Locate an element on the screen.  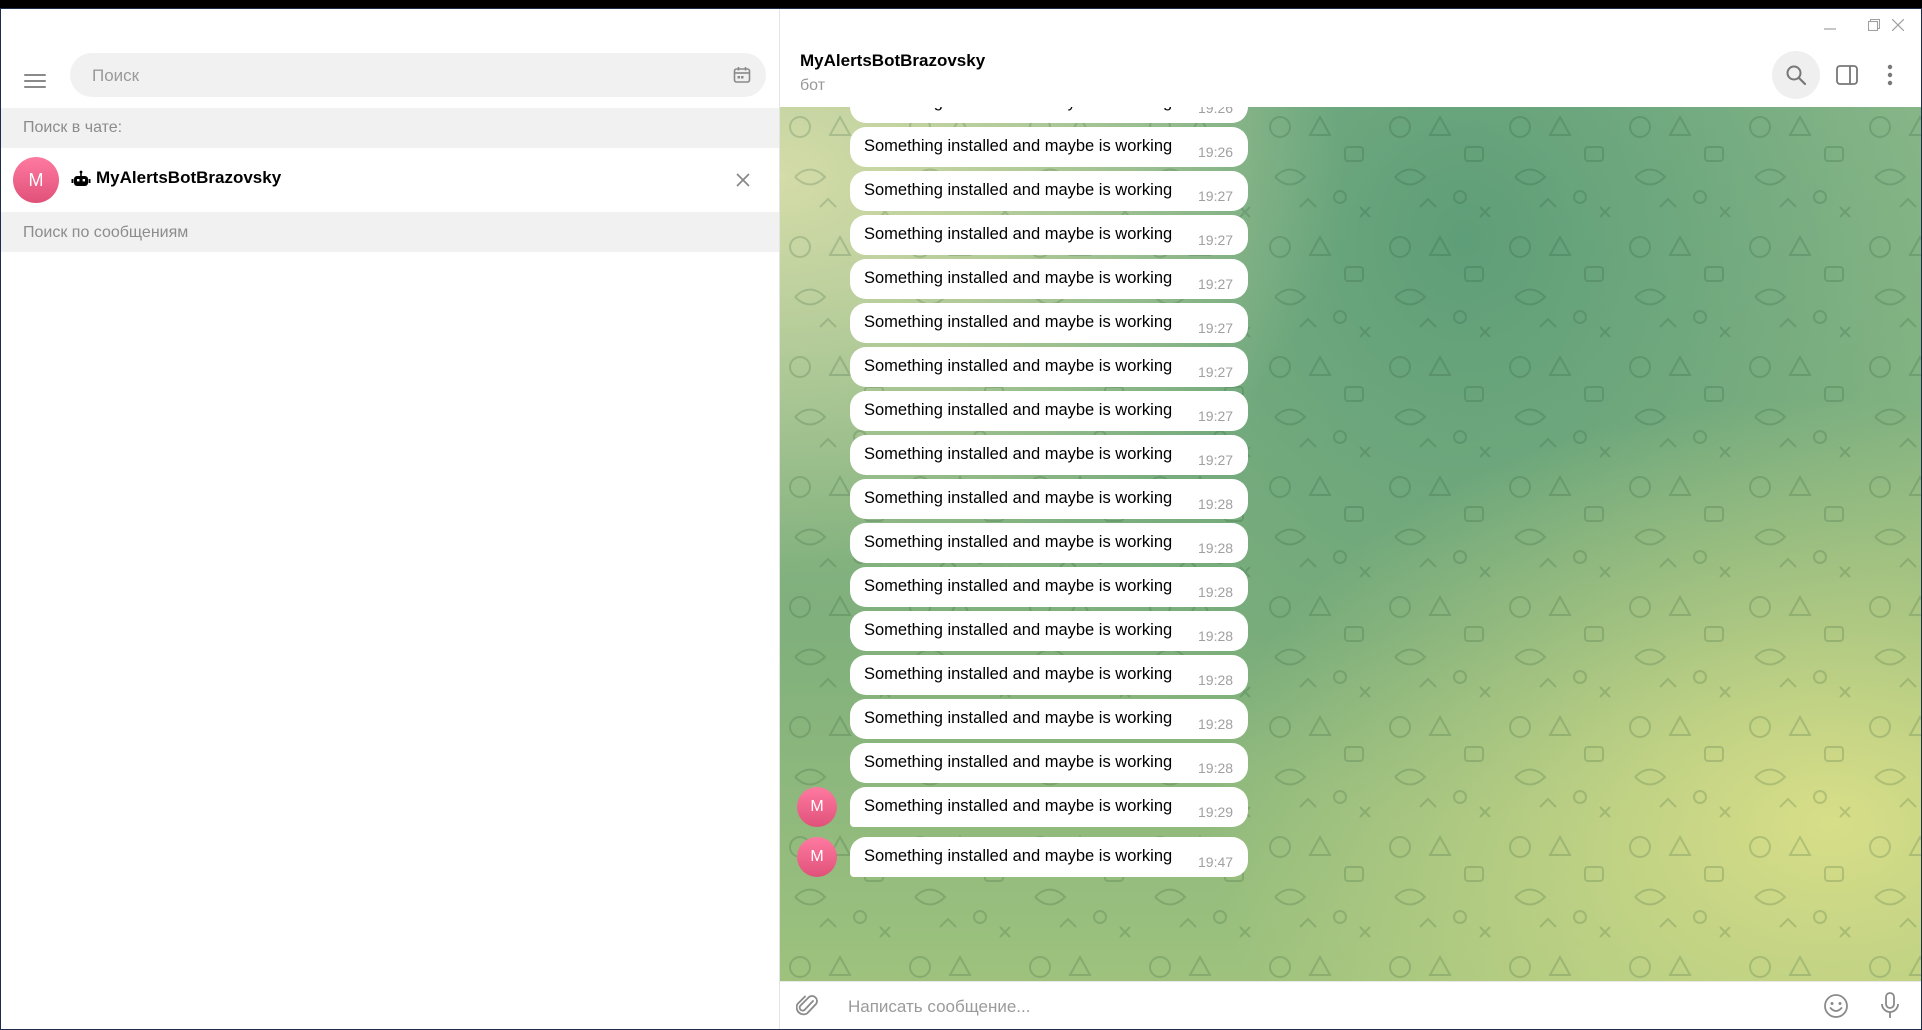
emoji-button is located at coordinates (1836, 1006).